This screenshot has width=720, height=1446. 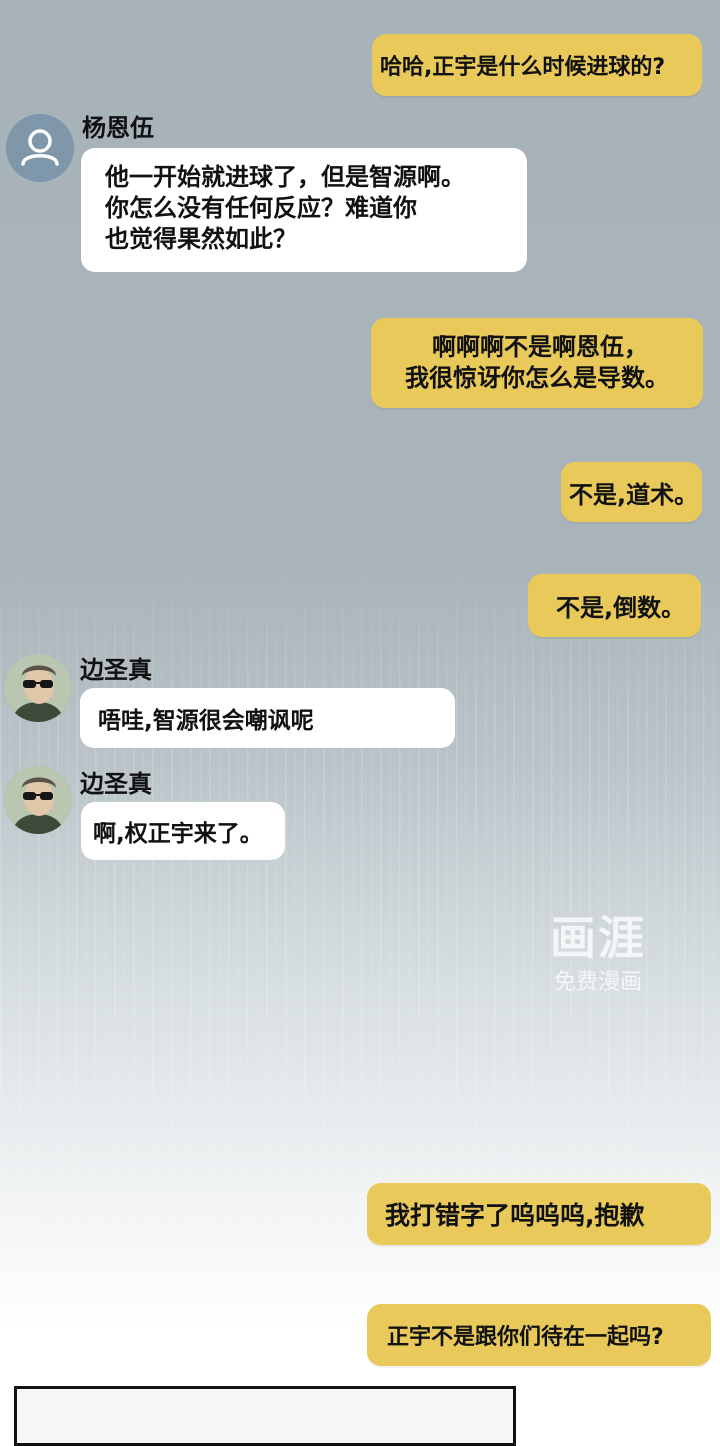 I want to click on default-avatar-icon, so click(x=40, y=148).